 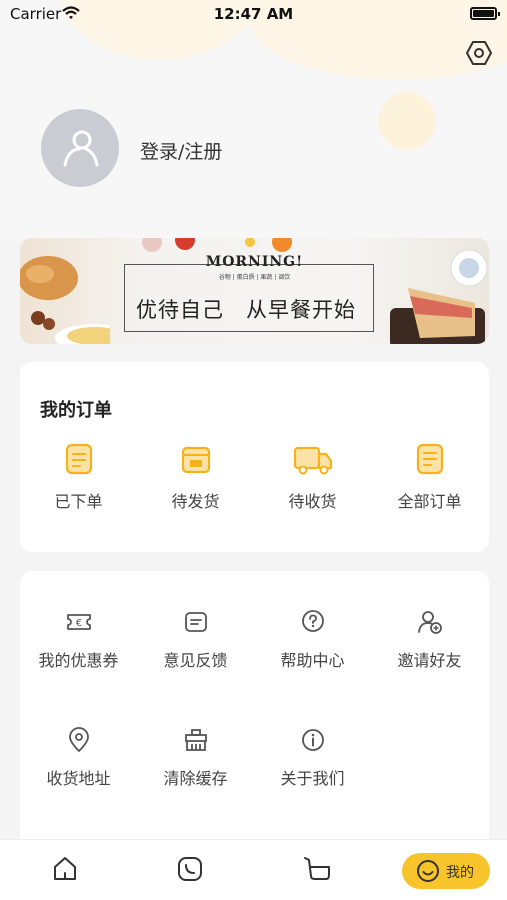 What do you see at coordinates (195, 660) in the screenshot?
I see `feedback-label: 意见反馈` at bounding box center [195, 660].